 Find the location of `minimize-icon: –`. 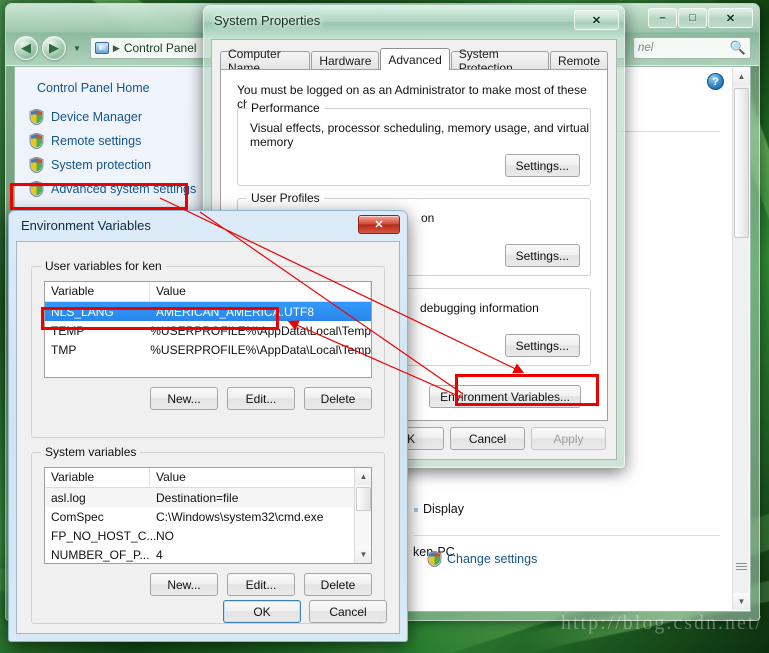

minimize-icon: – is located at coordinates (662, 18).